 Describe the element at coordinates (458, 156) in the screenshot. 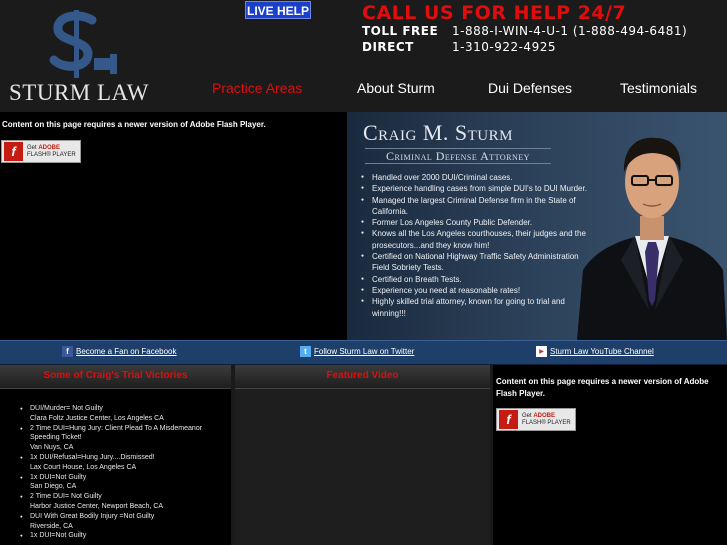

I see `attorney-title: Criminal Defense Attorney` at that location.